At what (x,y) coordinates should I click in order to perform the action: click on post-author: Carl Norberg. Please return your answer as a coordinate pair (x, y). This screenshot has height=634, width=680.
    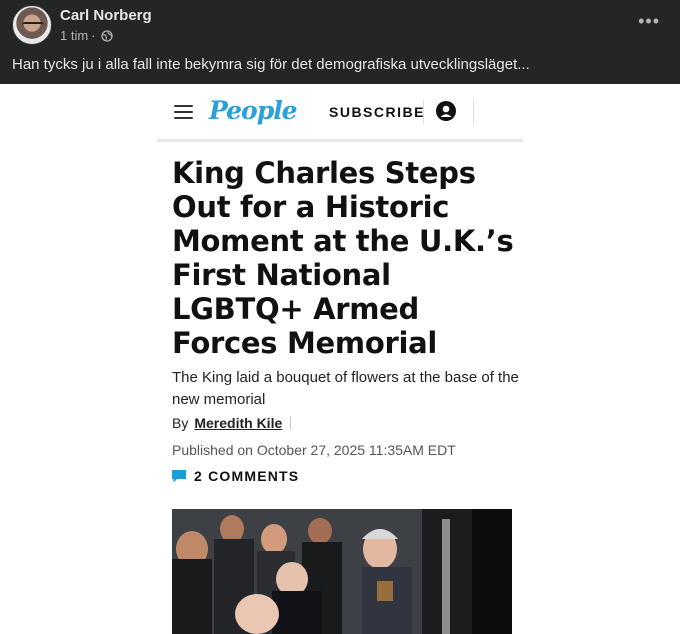
    Looking at the image, I should click on (106, 15).